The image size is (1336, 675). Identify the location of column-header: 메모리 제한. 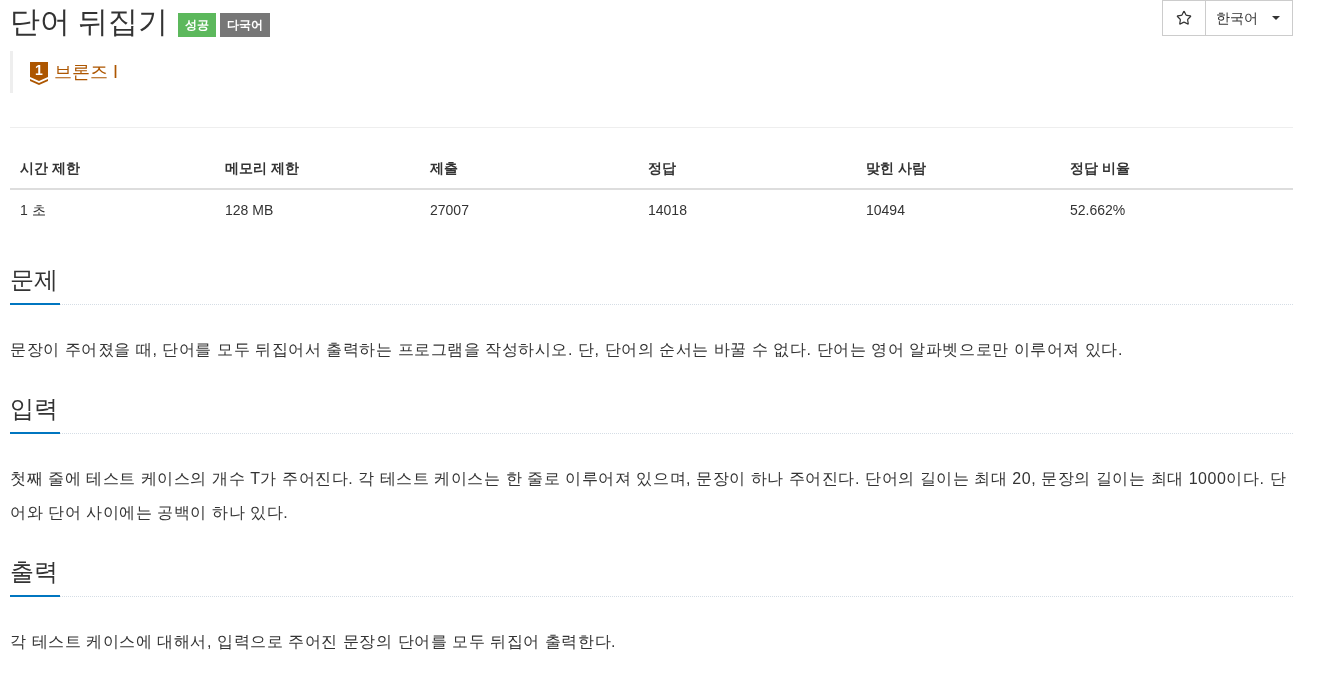
(262, 168).